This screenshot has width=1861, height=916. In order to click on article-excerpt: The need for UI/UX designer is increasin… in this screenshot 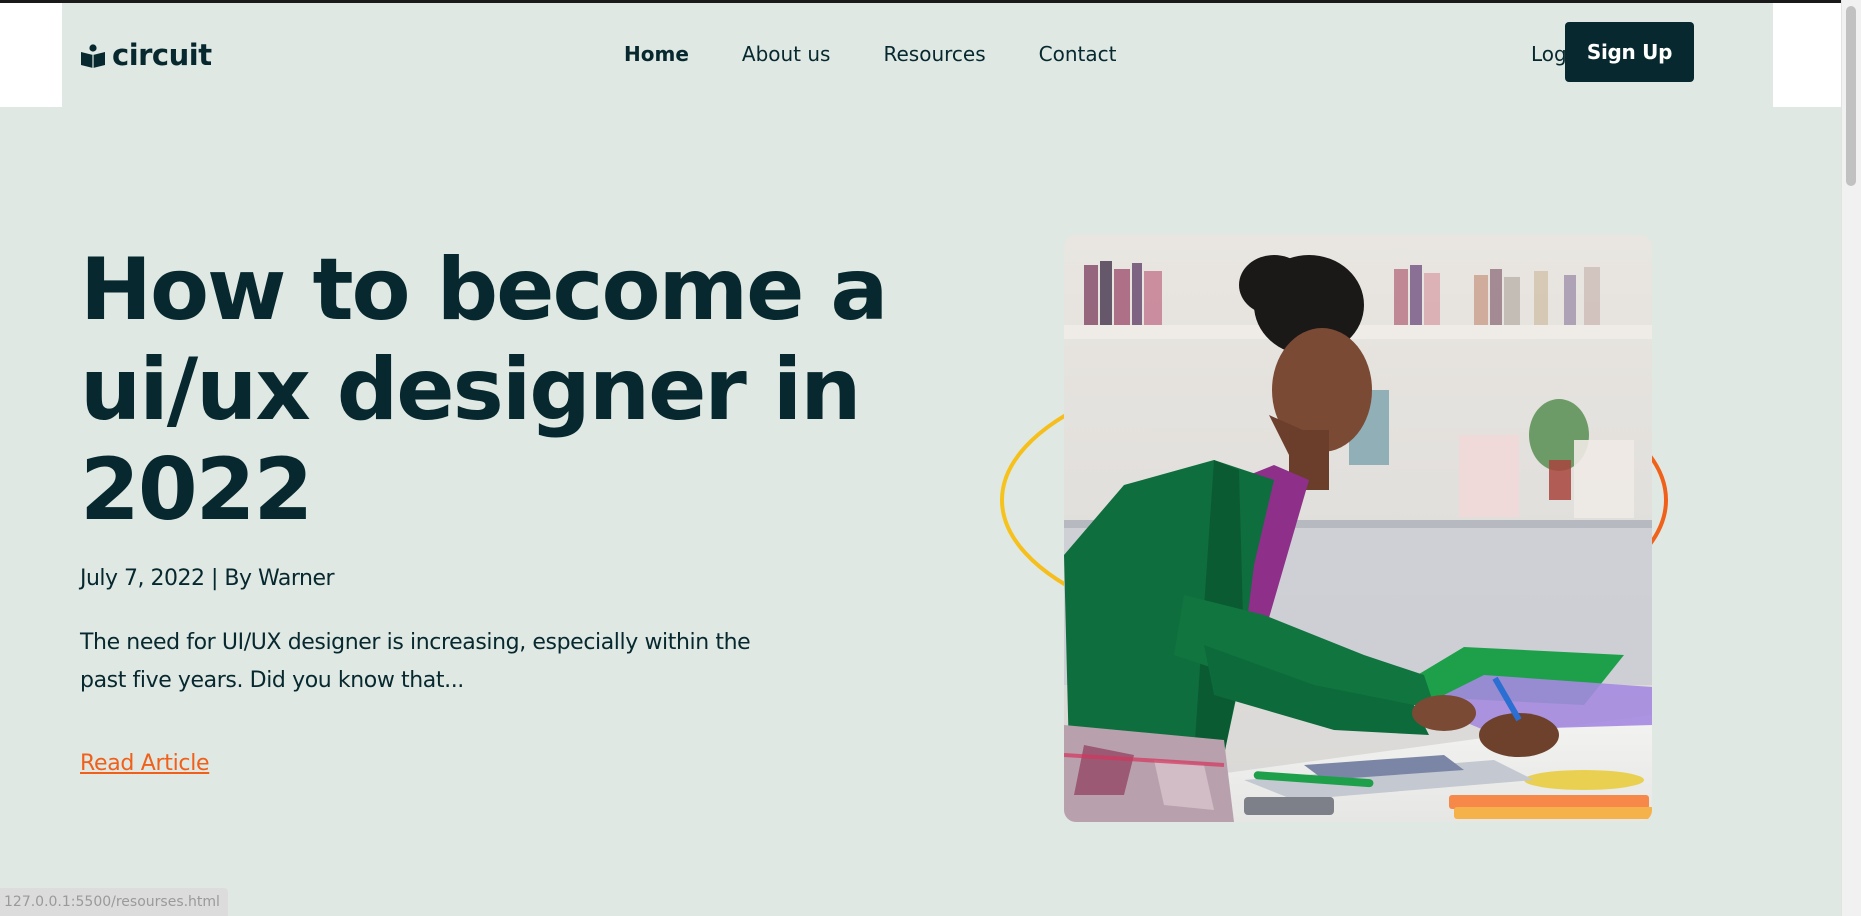, I will do `click(415, 661)`.